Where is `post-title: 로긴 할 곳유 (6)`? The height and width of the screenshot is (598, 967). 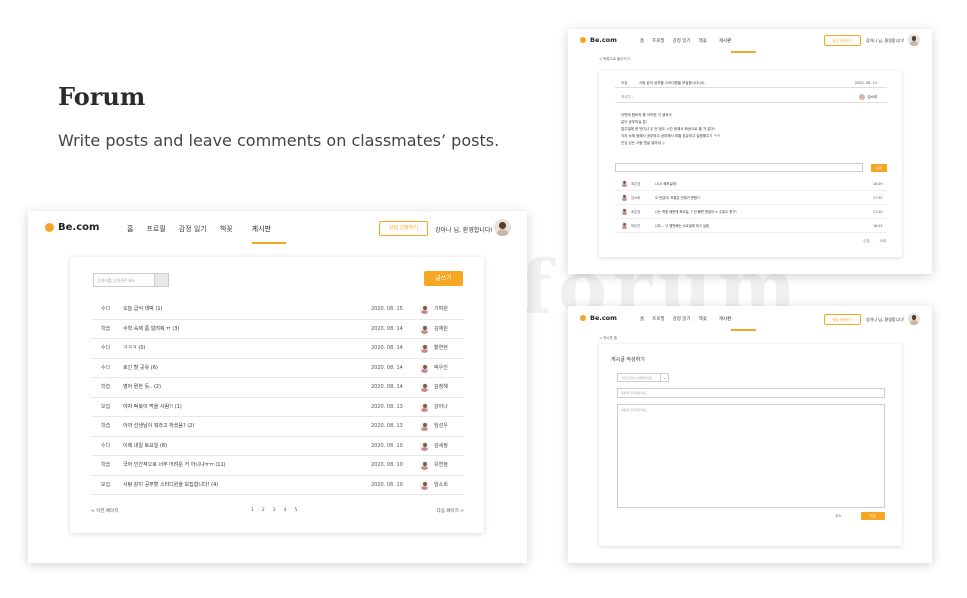 post-title: 로긴 할 곳유 (6) is located at coordinates (140, 368).